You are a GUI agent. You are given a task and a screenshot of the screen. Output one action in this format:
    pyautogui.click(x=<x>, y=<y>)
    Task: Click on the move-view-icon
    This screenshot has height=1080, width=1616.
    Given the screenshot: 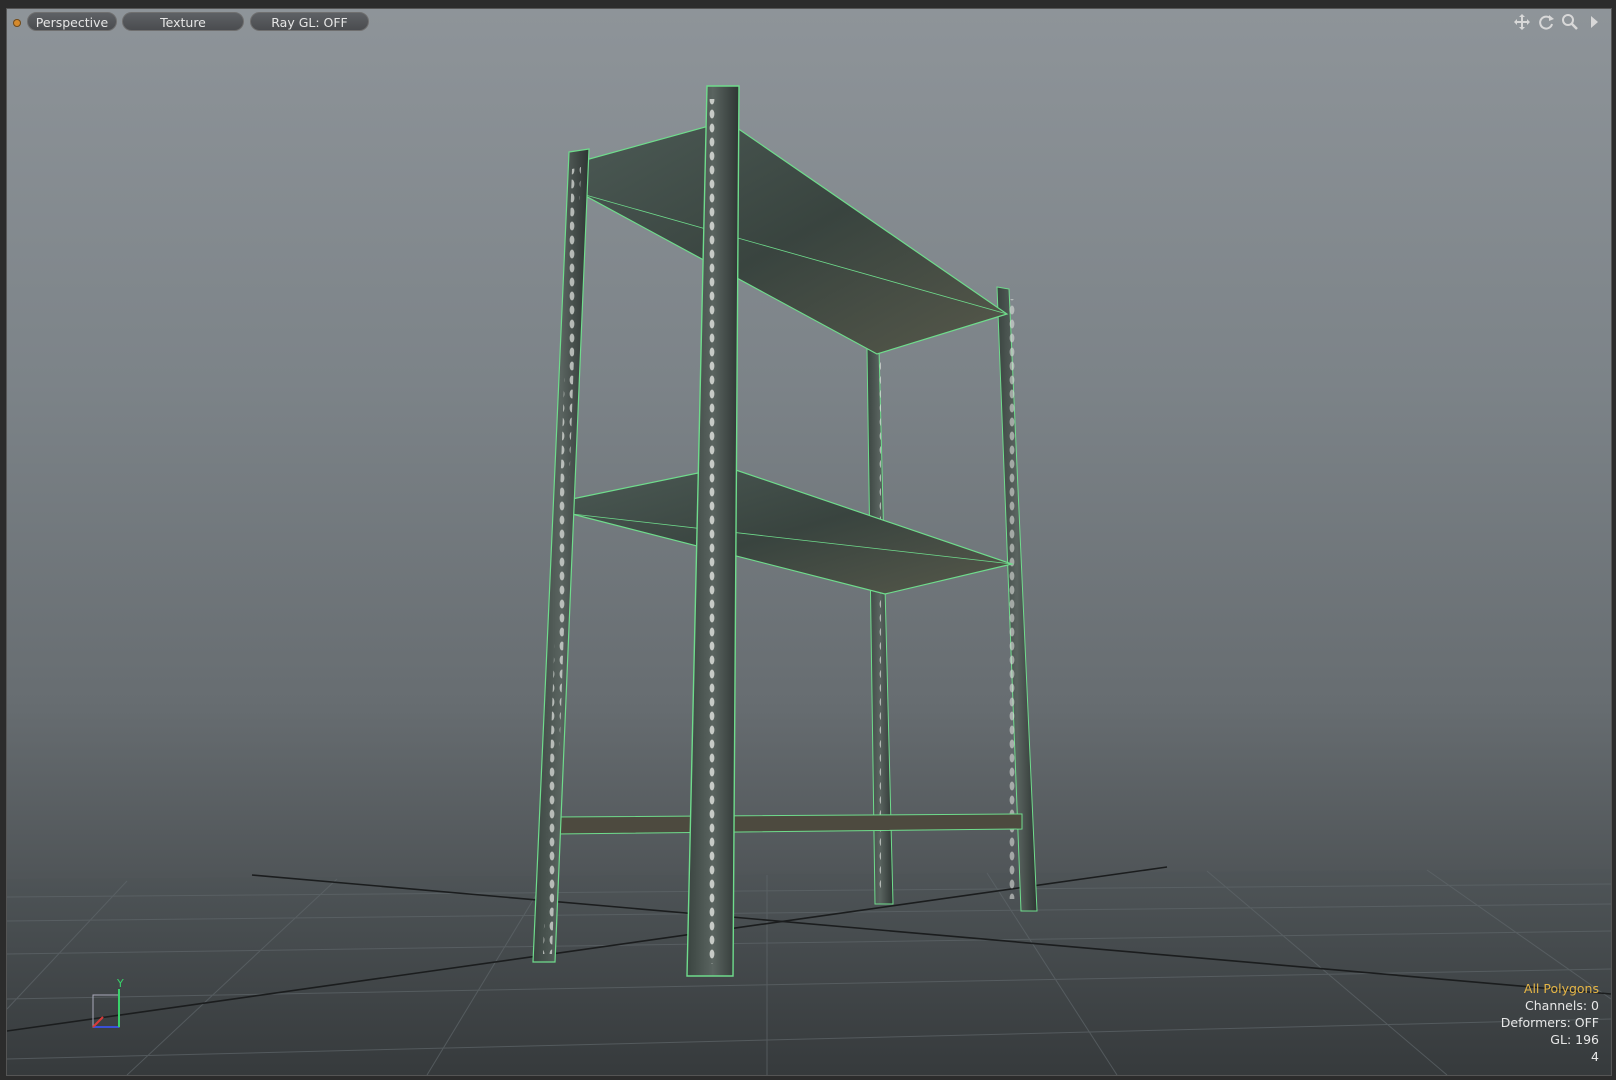 What is the action you would take?
    pyautogui.click(x=1522, y=22)
    